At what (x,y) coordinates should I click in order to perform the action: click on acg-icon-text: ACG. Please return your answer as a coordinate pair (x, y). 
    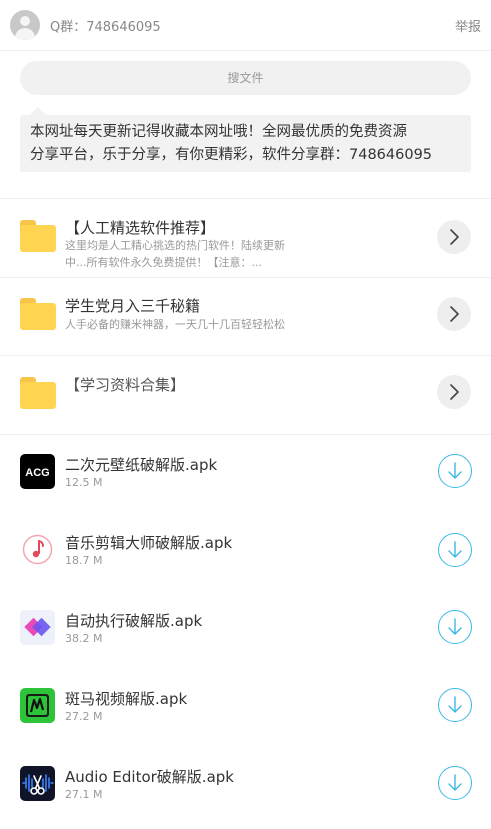
    Looking at the image, I should click on (37, 473).